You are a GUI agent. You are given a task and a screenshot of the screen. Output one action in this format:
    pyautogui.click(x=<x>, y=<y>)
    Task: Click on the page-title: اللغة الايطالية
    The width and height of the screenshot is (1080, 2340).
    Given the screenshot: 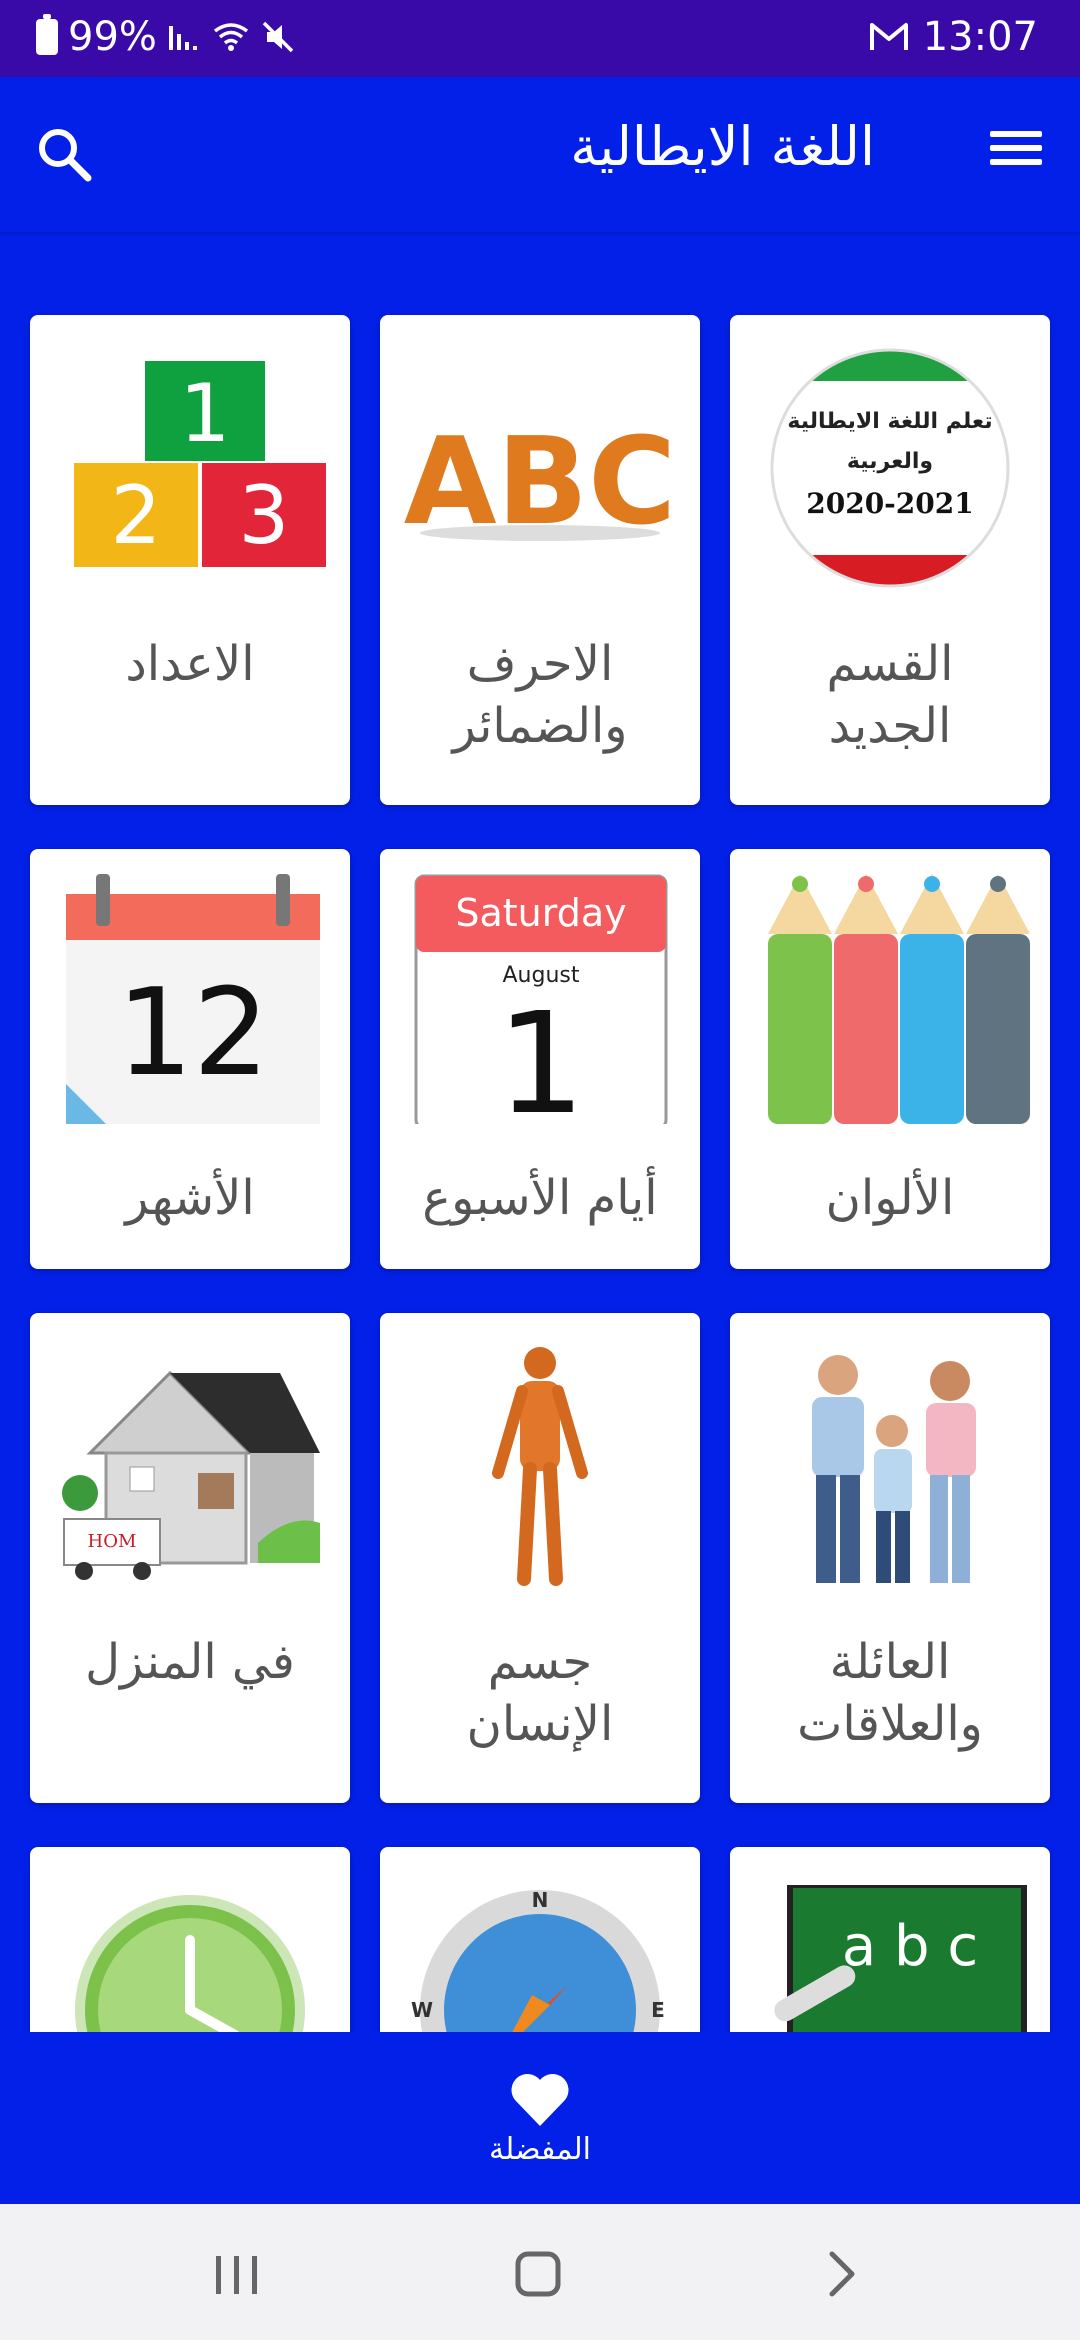 What is the action you would take?
    pyautogui.click(x=722, y=146)
    